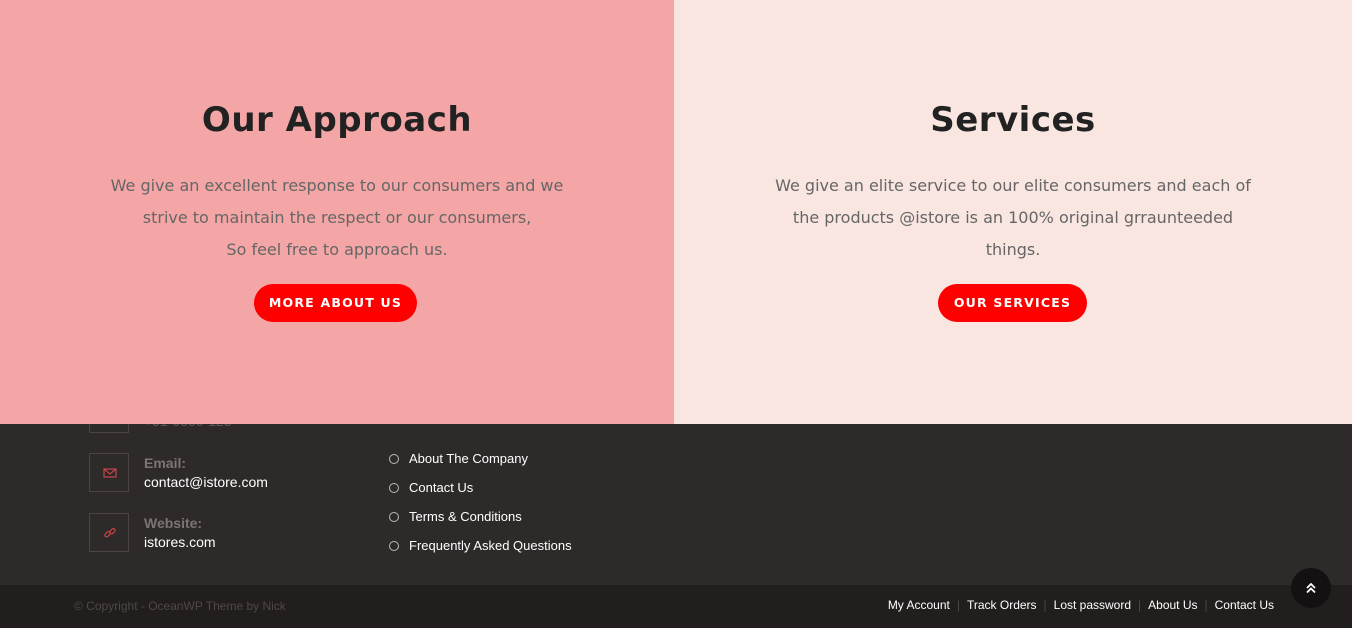  What do you see at coordinates (1002, 605) in the screenshot?
I see `menu-track-orders: Track Orders` at bounding box center [1002, 605].